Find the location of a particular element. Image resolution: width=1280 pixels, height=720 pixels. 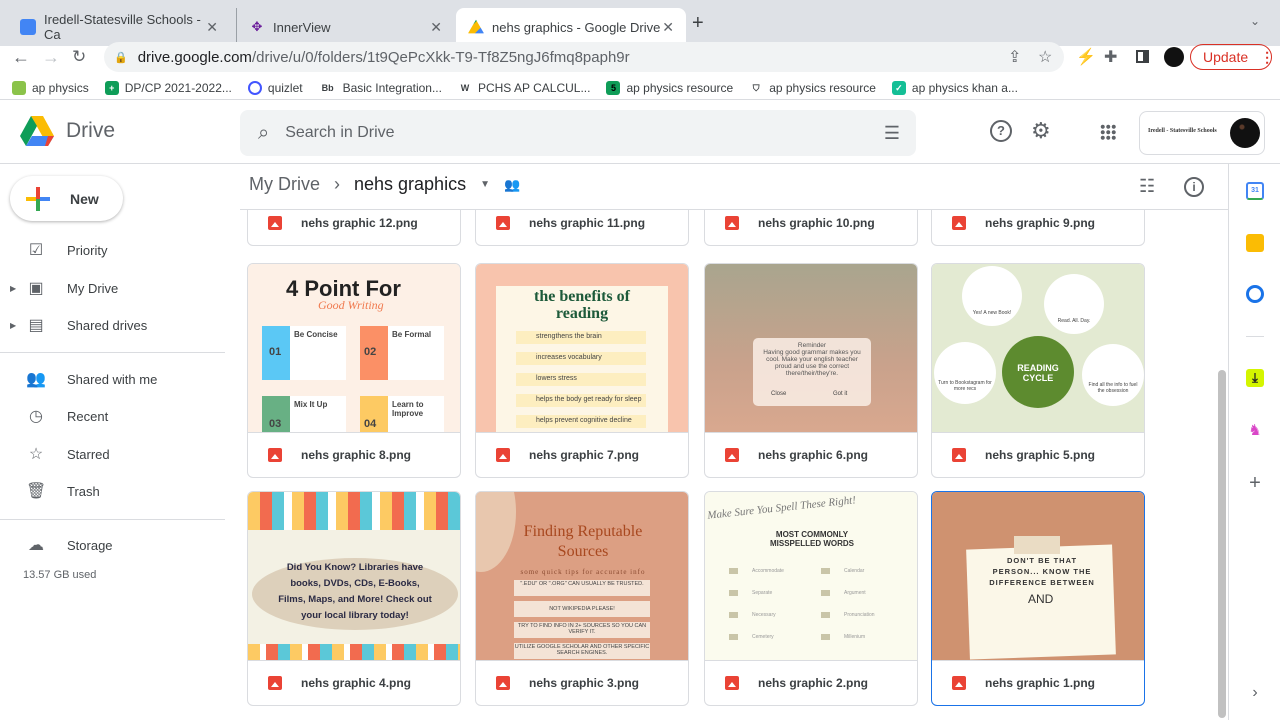

thumbnail-text: Accommodate is located at coordinates (756, 571).